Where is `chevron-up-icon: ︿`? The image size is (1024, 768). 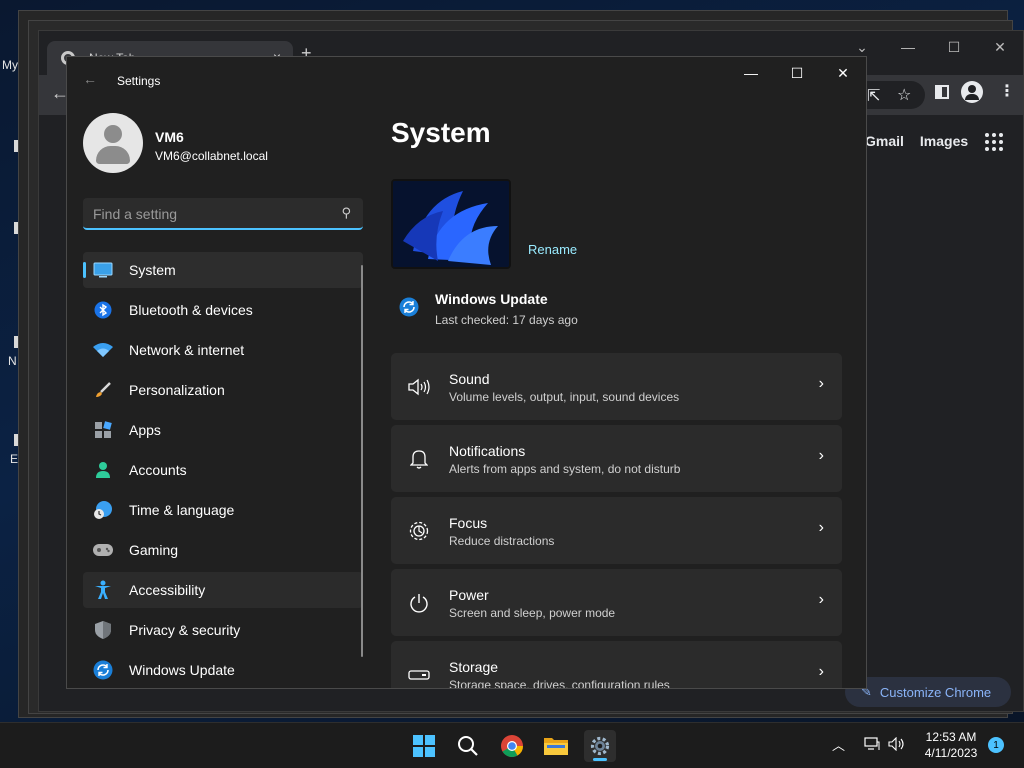 chevron-up-icon: ︿ is located at coordinates (838, 744).